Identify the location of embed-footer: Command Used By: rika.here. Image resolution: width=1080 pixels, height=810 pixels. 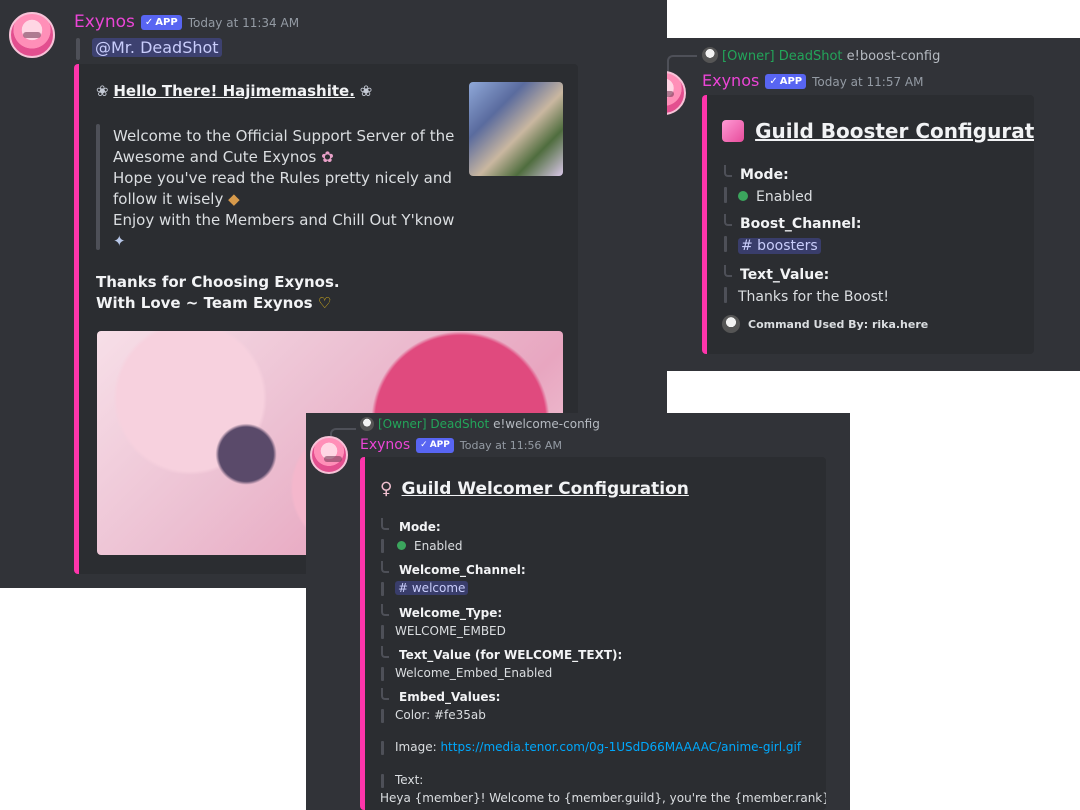
(825, 324).